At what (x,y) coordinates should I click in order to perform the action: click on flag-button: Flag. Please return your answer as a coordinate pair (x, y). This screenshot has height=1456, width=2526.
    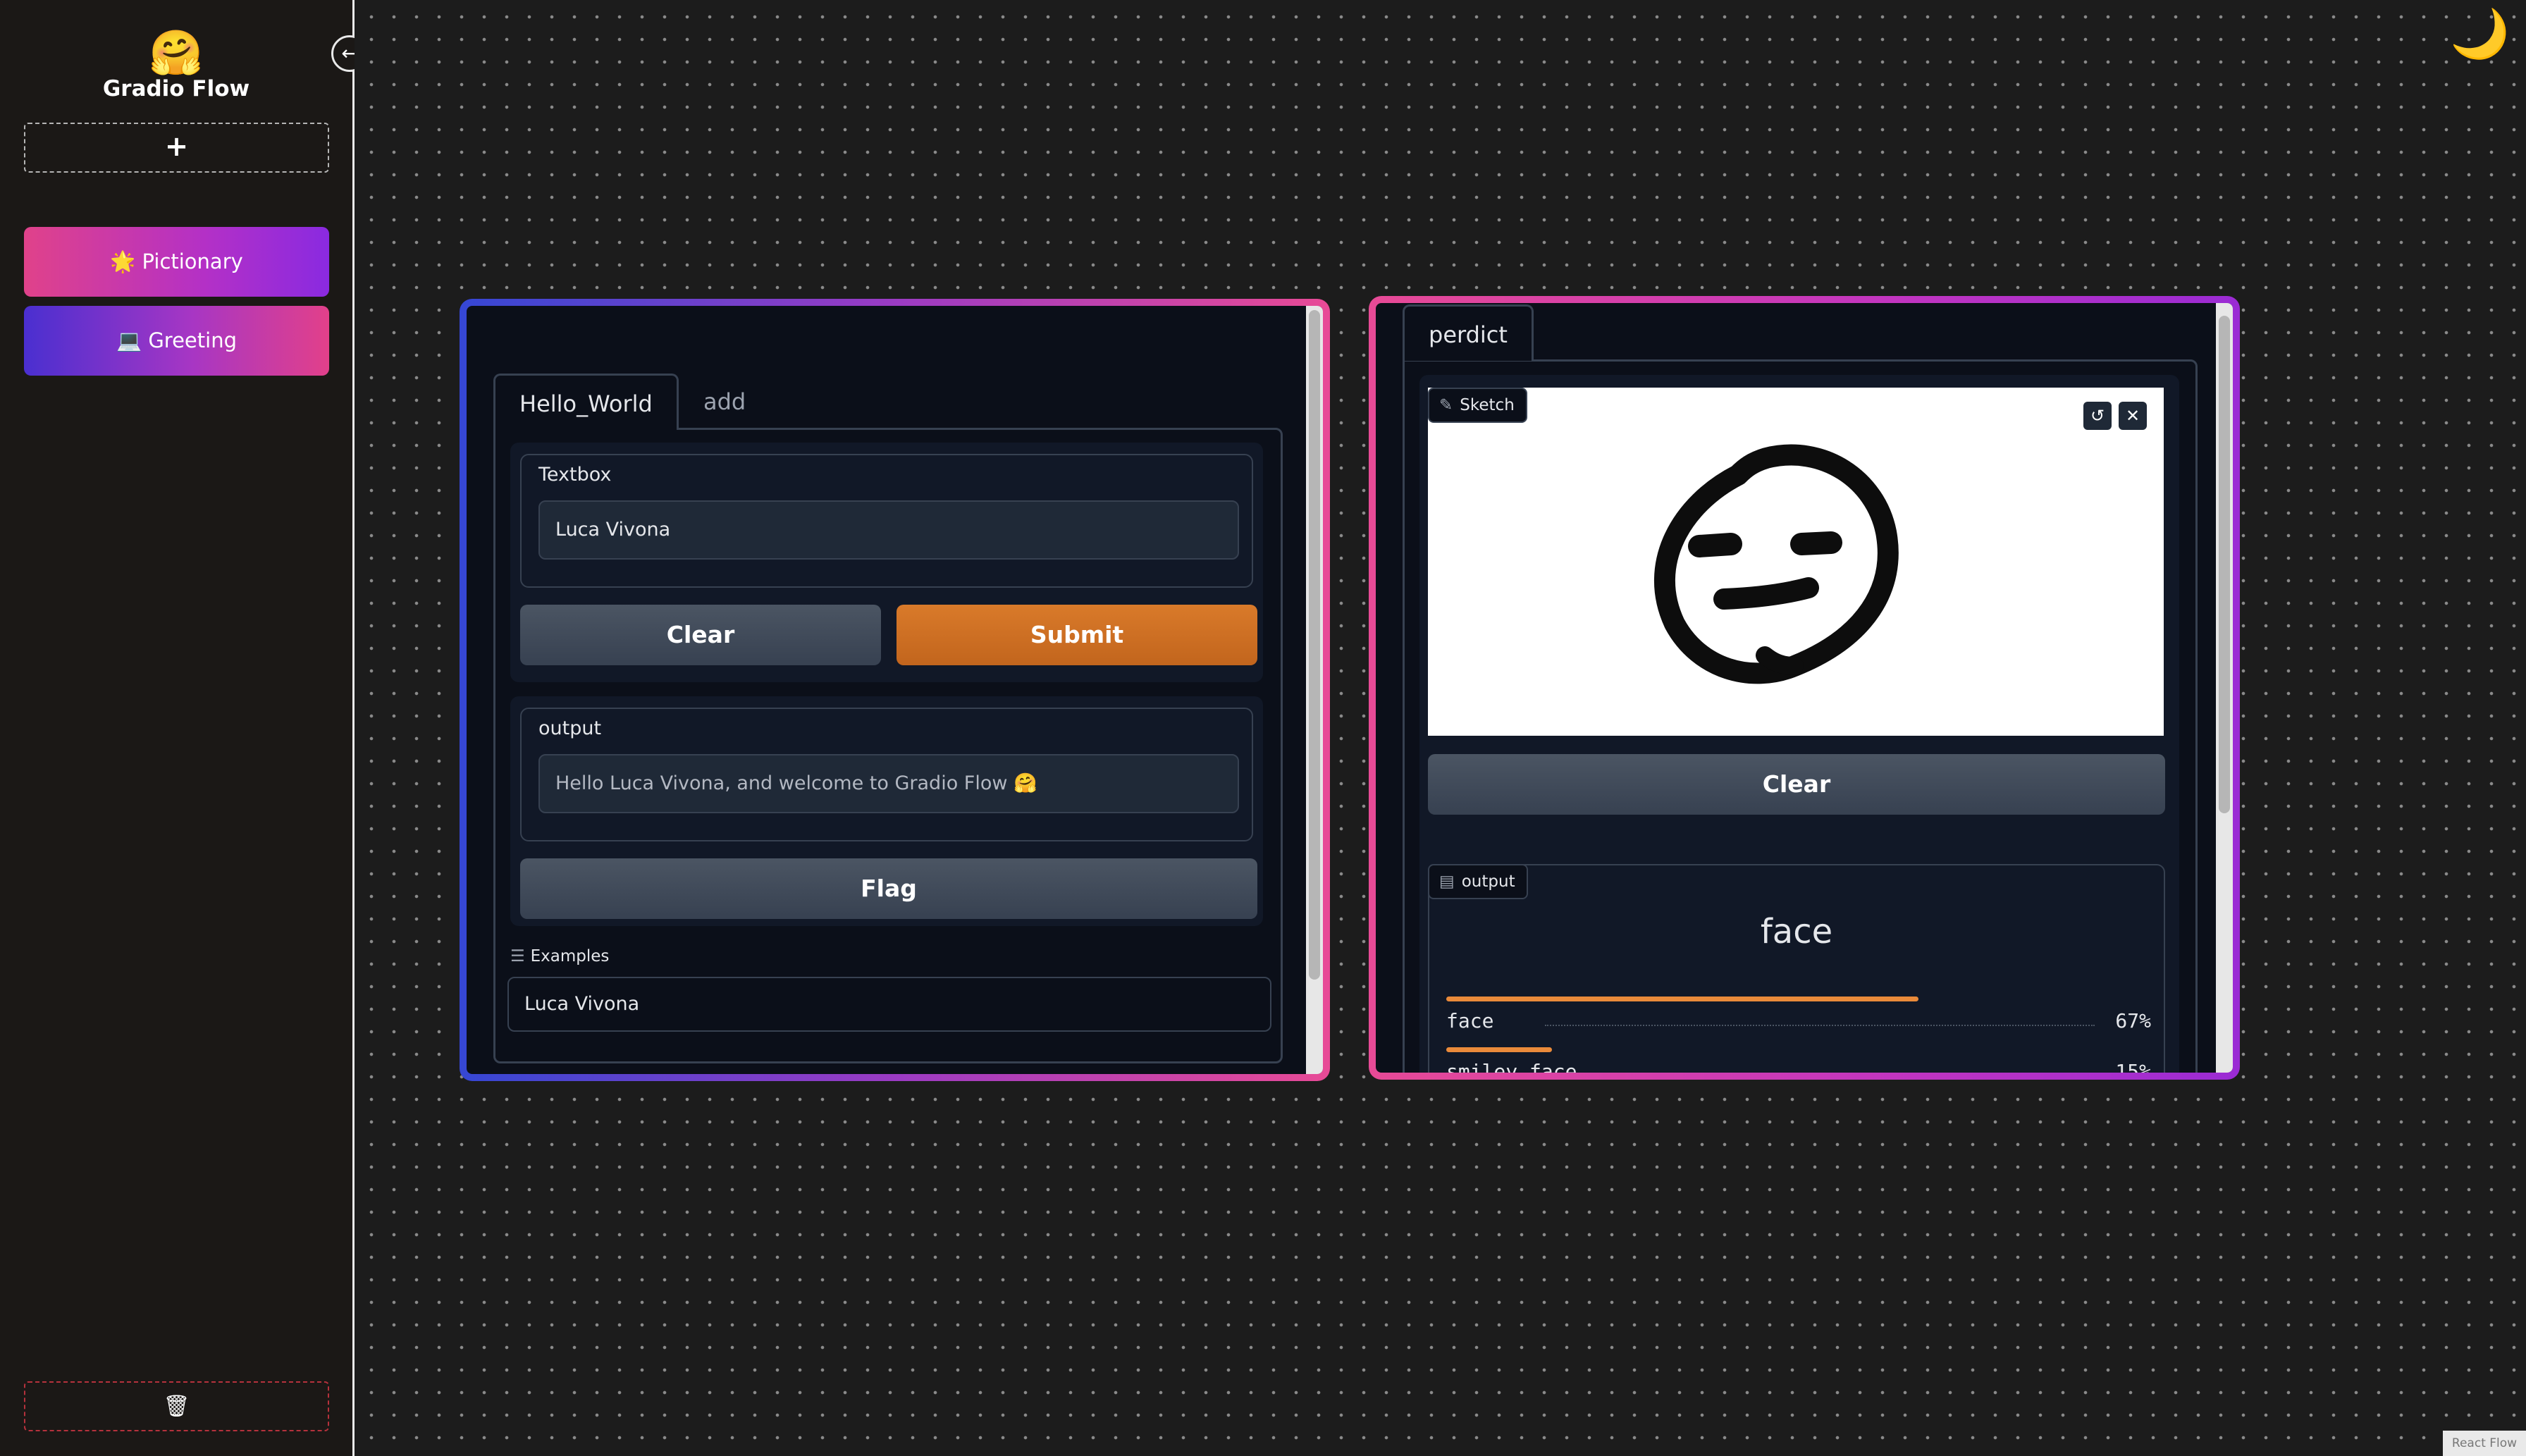
    Looking at the image, I should click on (888, 889).